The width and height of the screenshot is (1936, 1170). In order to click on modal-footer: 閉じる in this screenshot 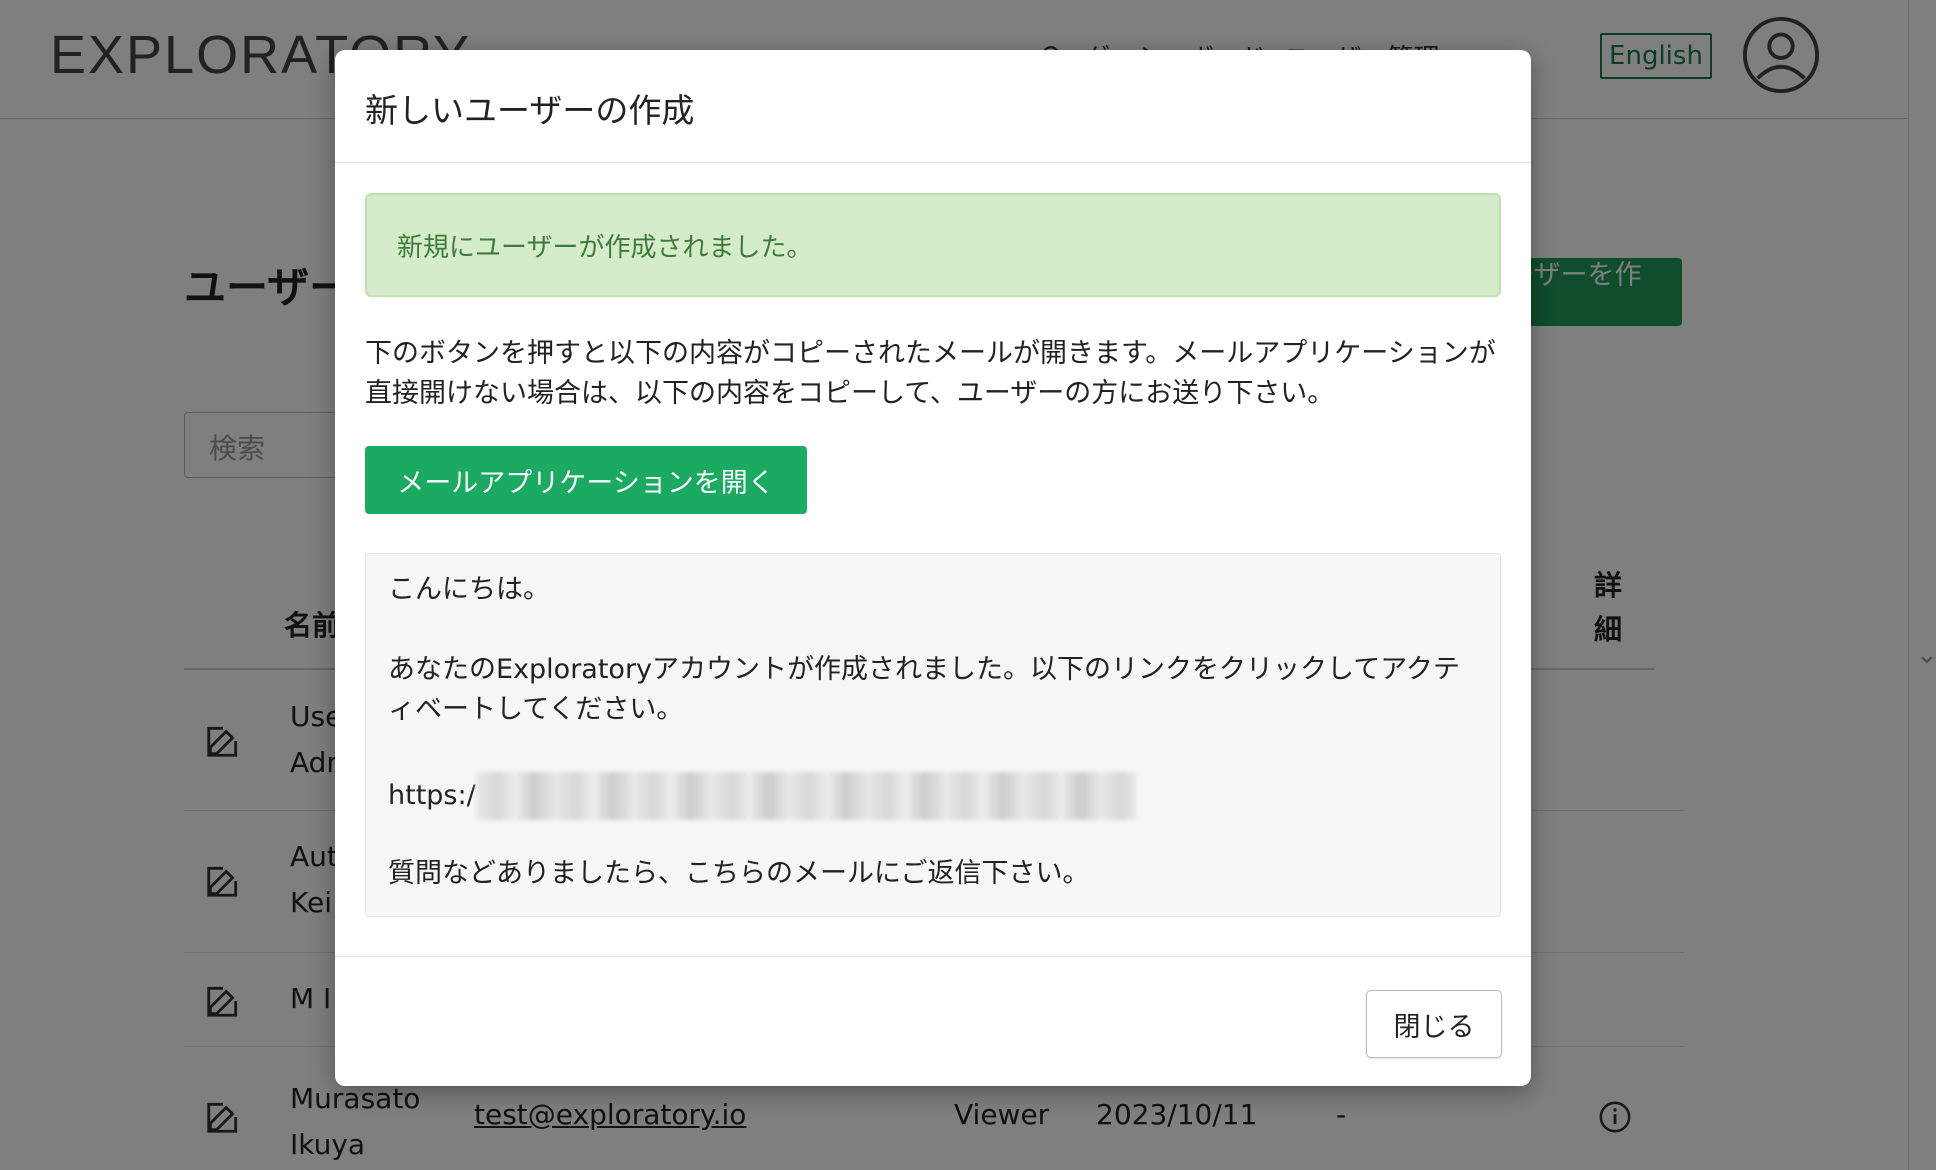, I will do `click(933, 1021)`.